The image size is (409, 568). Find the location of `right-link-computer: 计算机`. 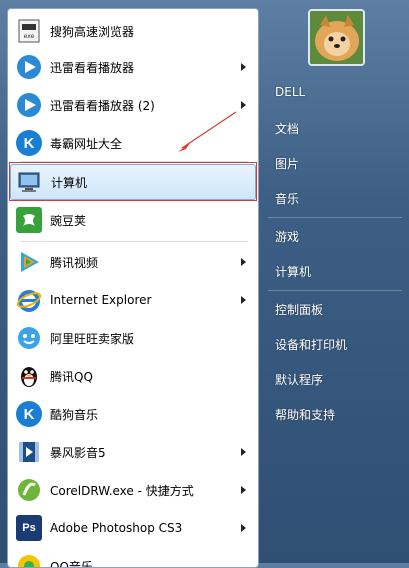

right-link-computer: 计算机 is located at coordinates (293, 271).